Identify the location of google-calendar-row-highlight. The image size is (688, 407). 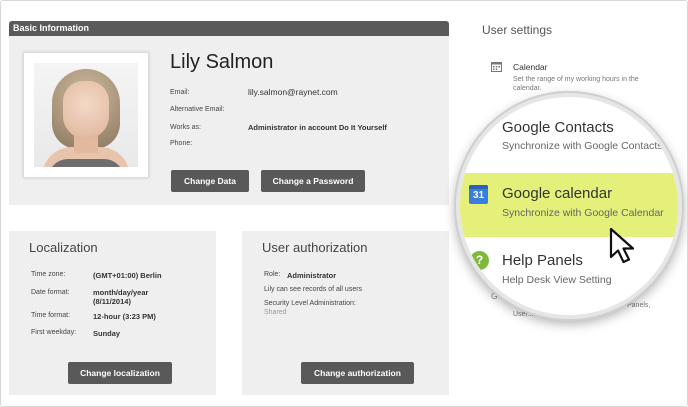
(569, 205).